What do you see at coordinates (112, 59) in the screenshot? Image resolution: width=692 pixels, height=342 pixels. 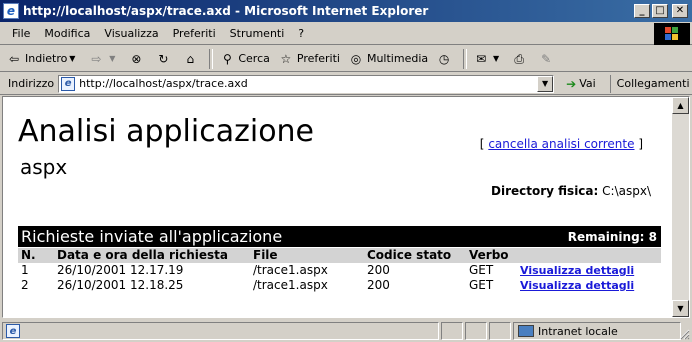 I see `forward-dropdown-icon: ▼` at bounding box center [112, 59].